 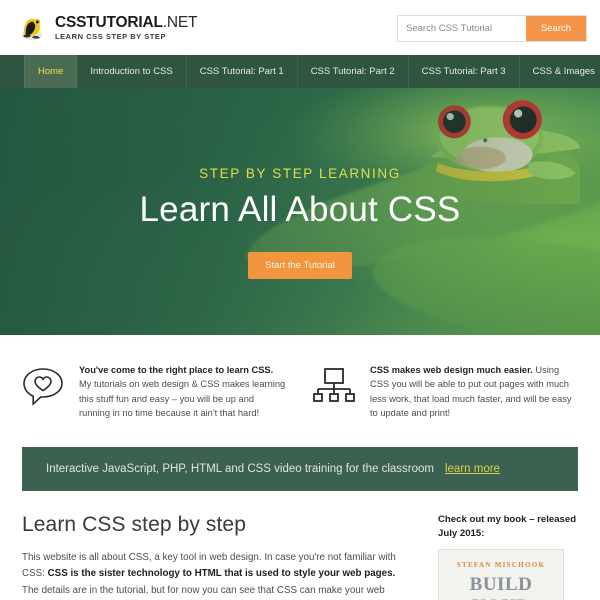 What do you see at coordinates (134, 524) in the screenshot?
I see `page-title: Learn CSS step by step` at bounding box center [134, 524].